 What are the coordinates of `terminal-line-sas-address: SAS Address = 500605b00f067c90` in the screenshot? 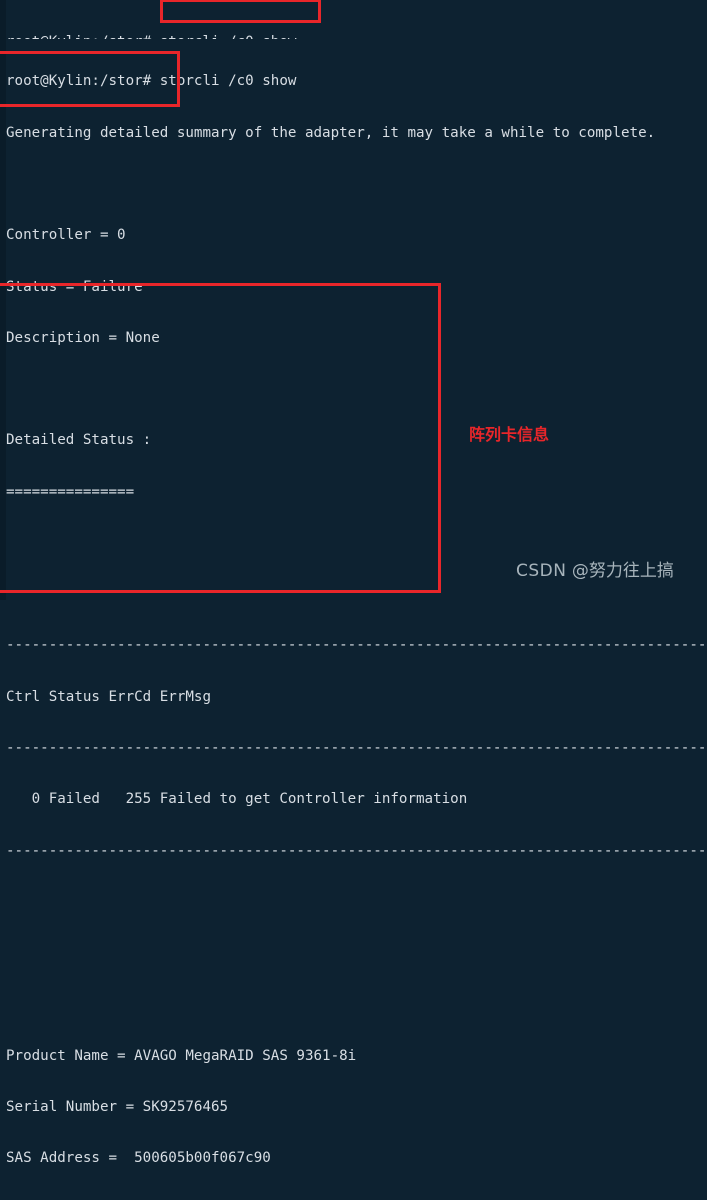 It's located at (138, 1158).